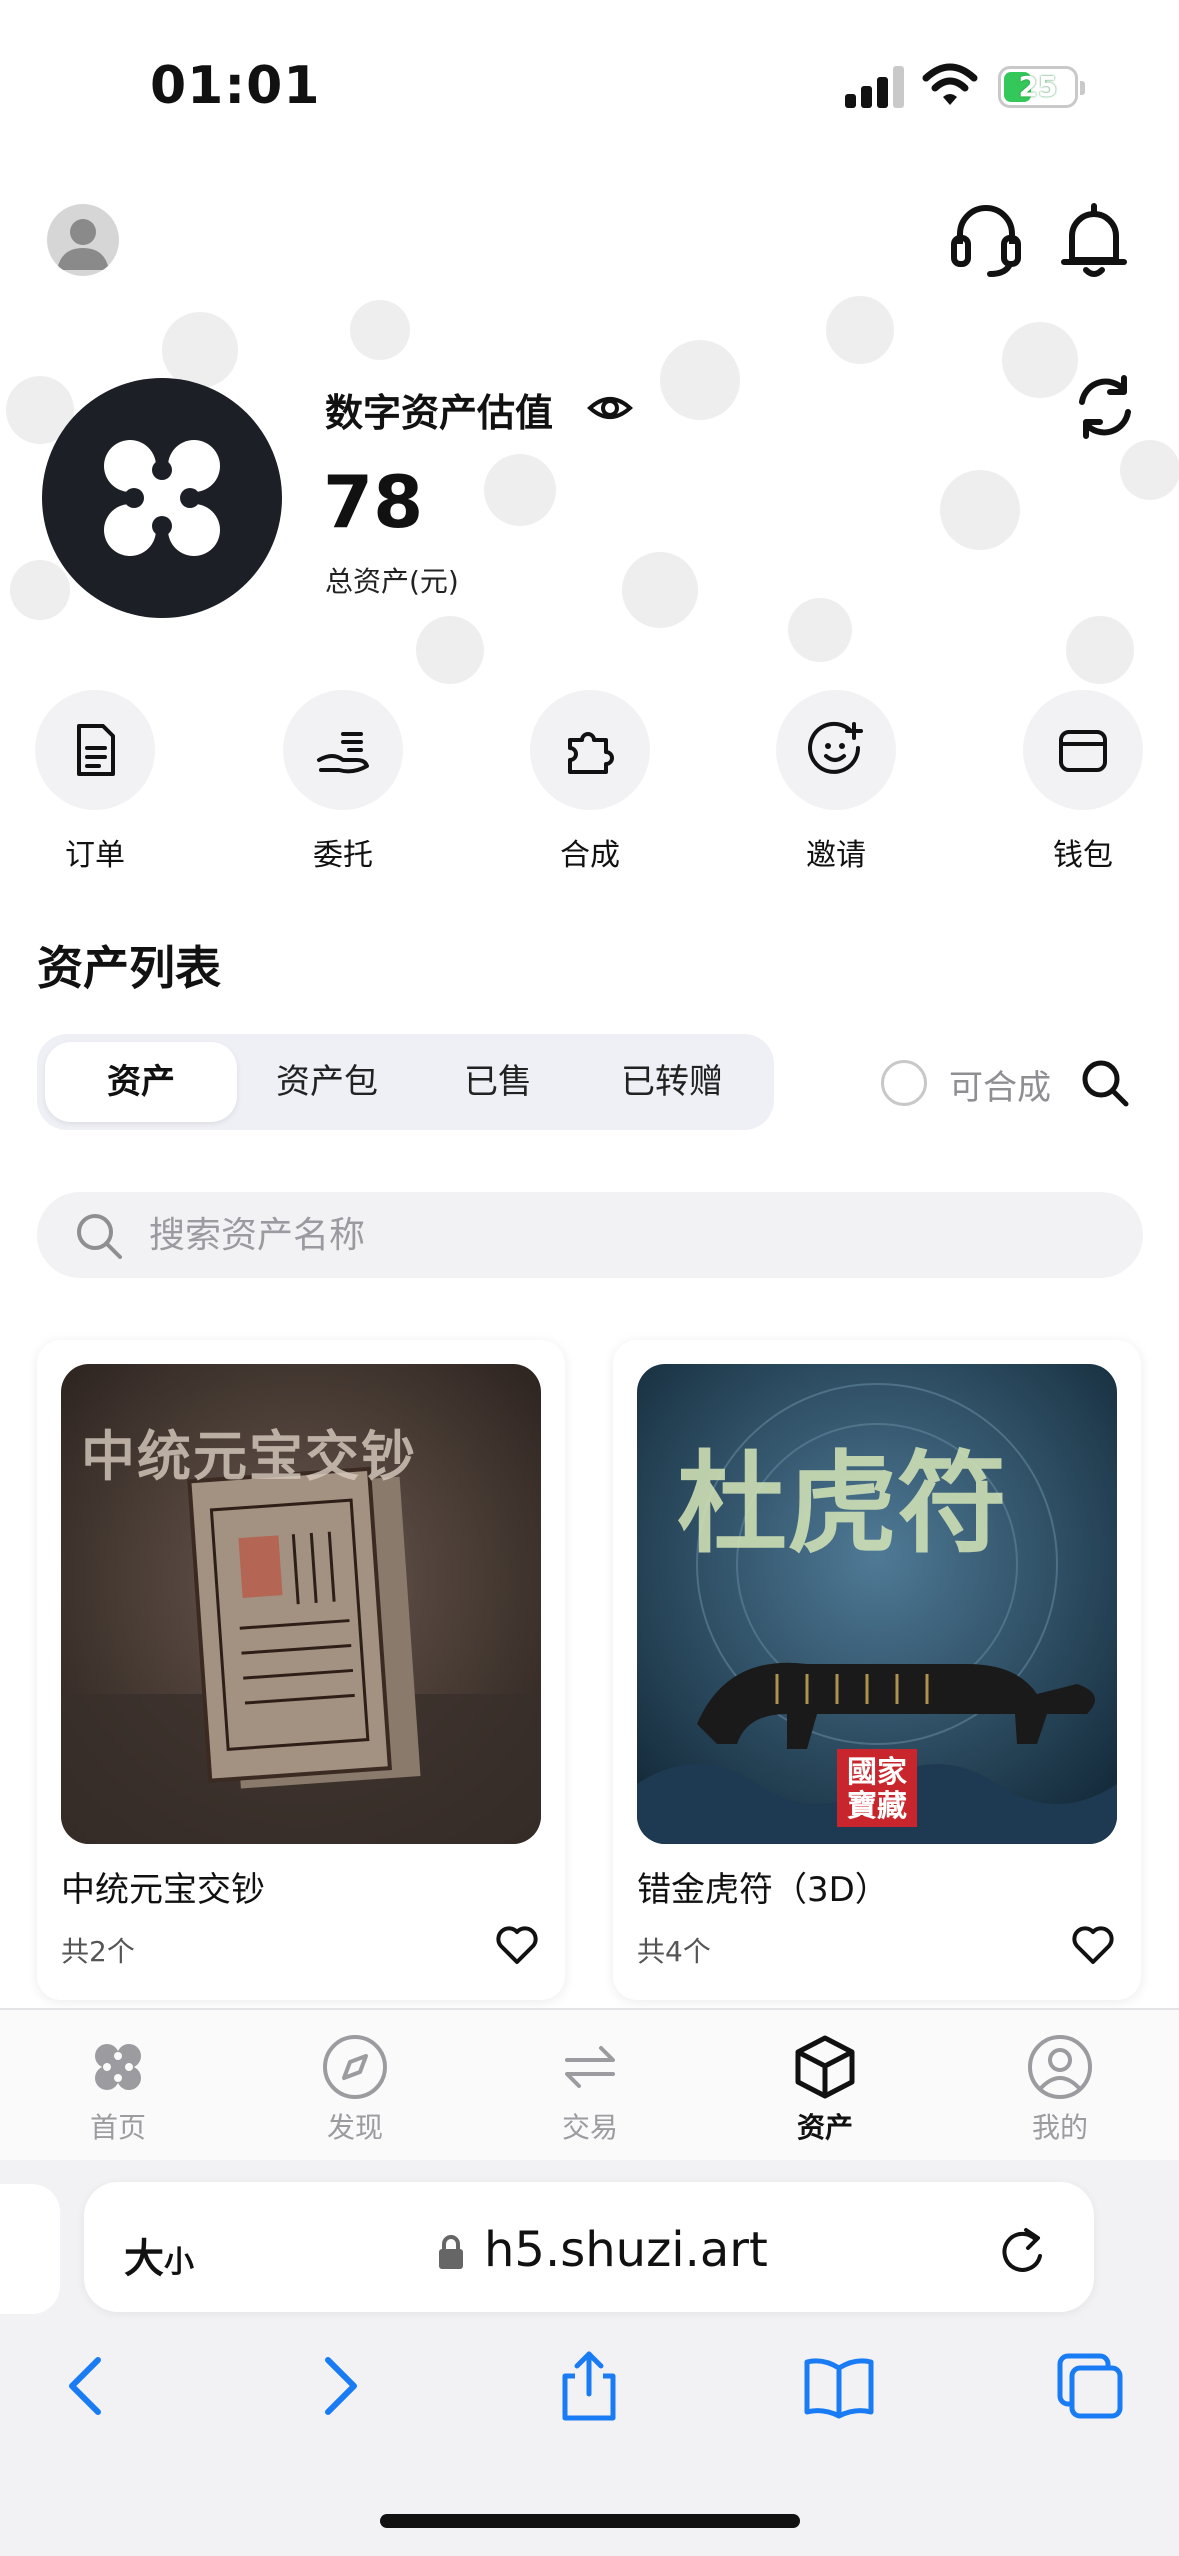 The height and width of the screenshot is (2556, 1179). What do you see at coordinates (95, 855) in the screenshot?
I see `quick-action-label: 订单` at bounding box center [95, 855].